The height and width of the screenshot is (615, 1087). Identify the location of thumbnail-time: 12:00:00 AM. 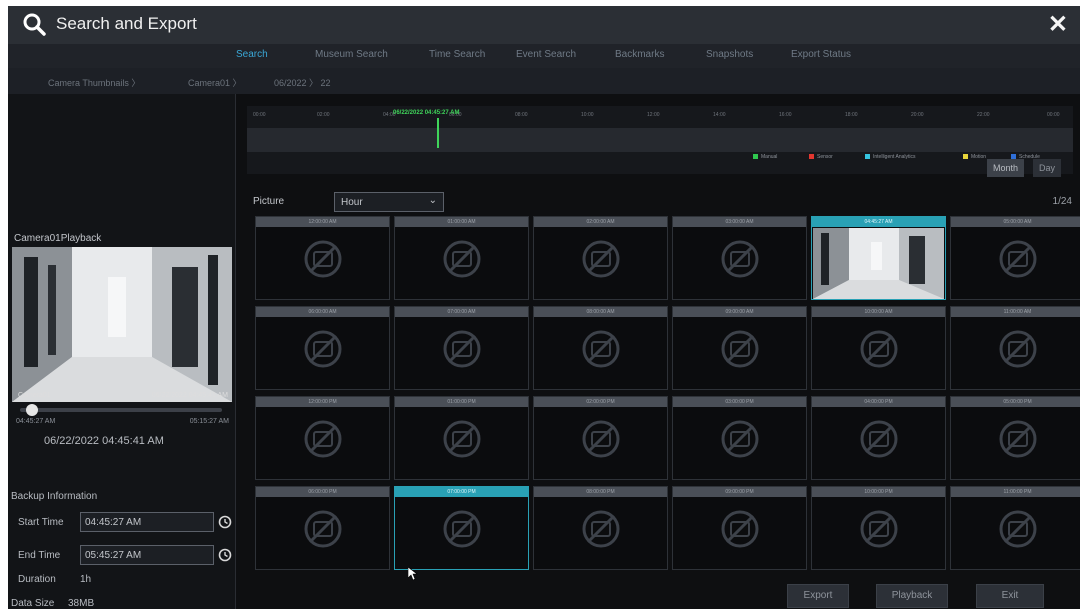
(322, 222).